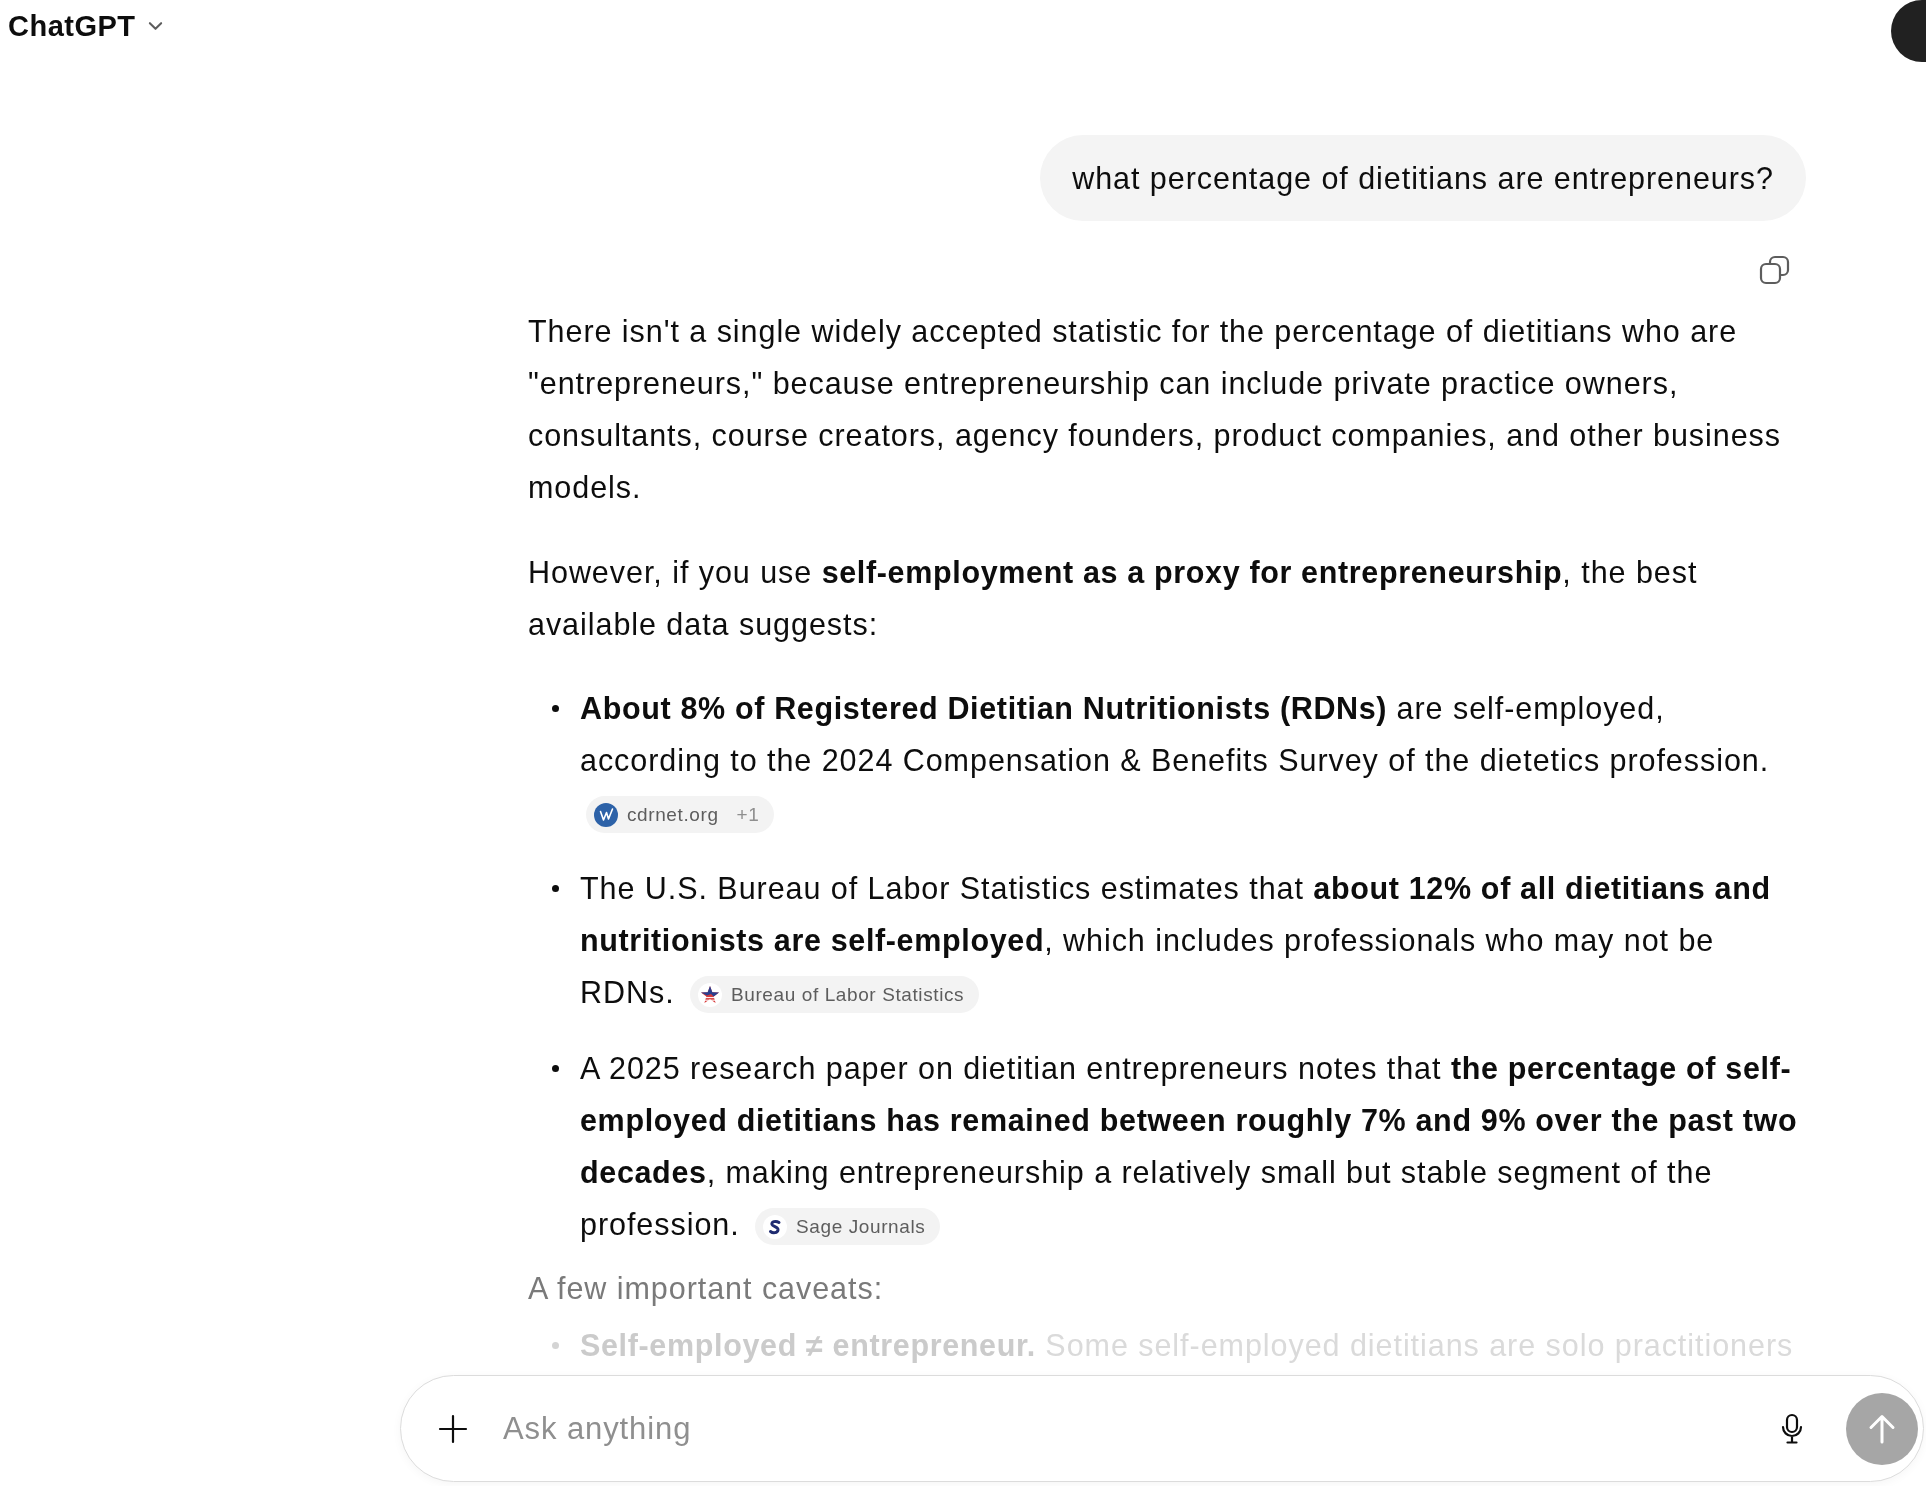 This screenshot has width=1926, height=1486. I want to click on plus-icon, so click(453, 1428).